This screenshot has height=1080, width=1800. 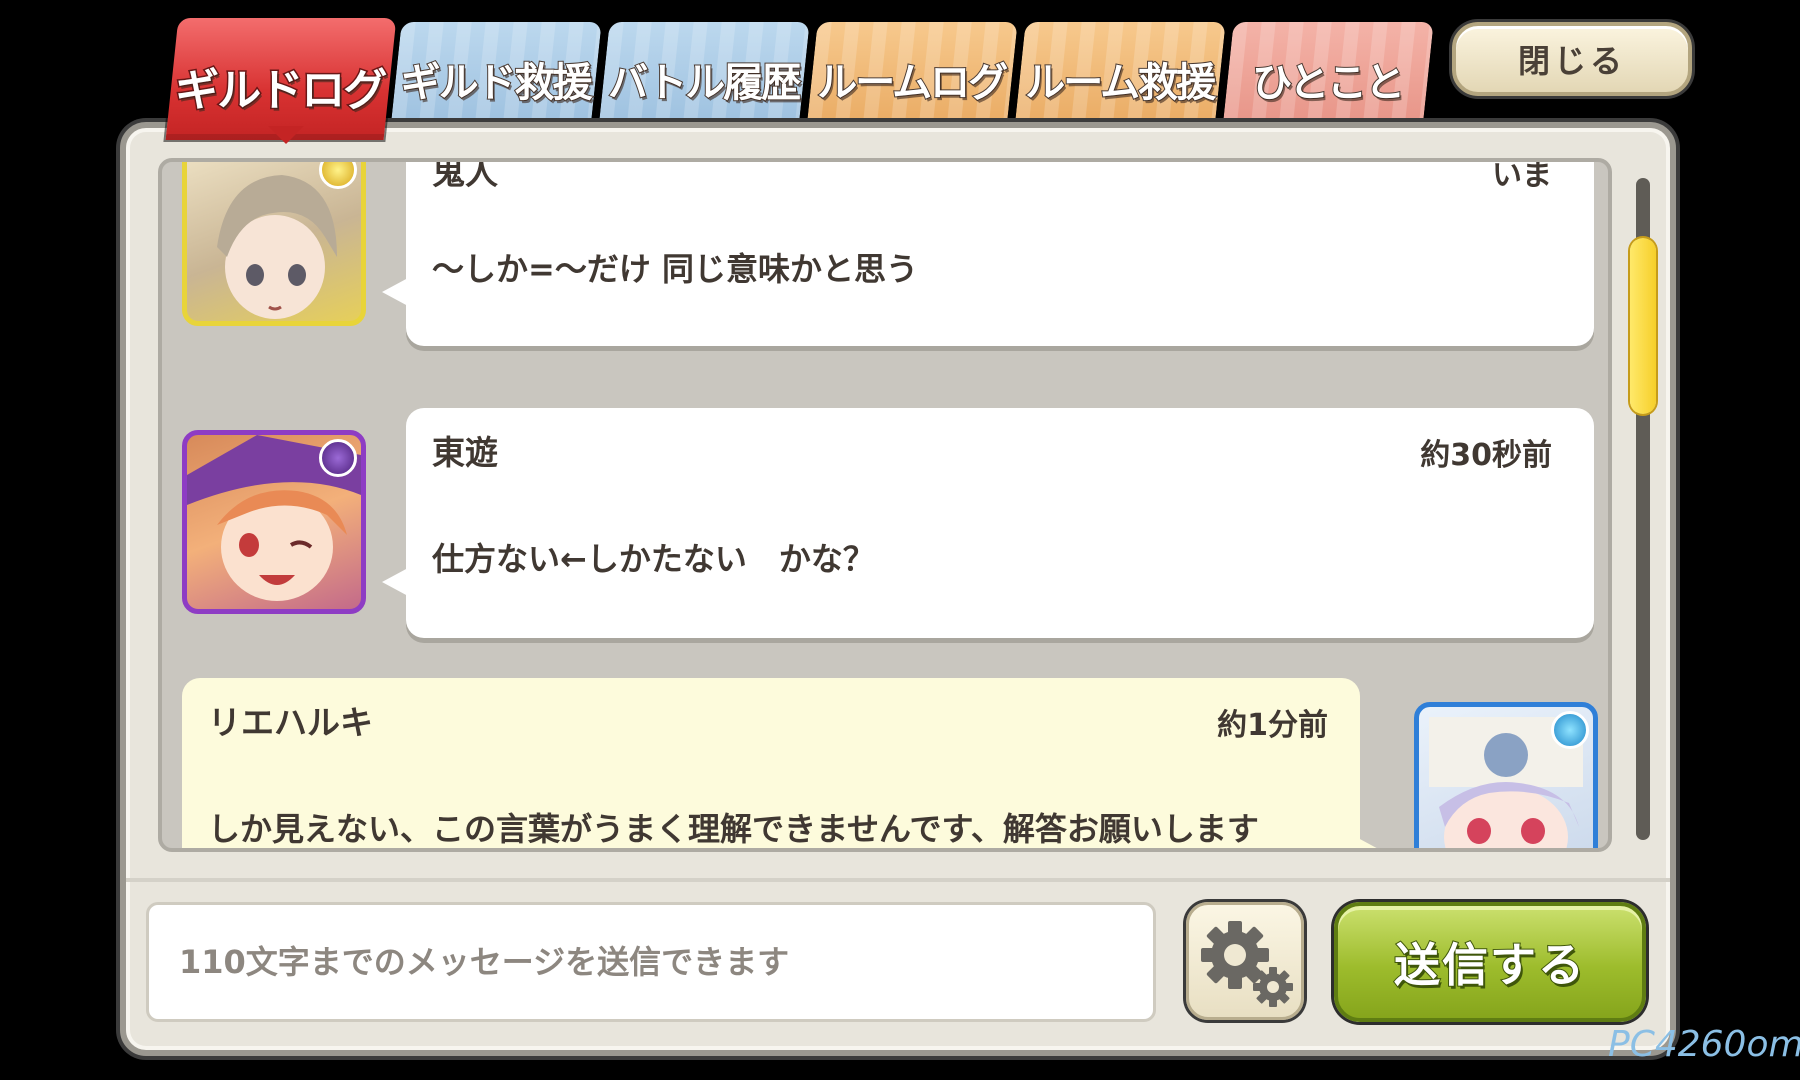 I want to click on watermark: PC4260om, so click(x=1704, y=1044).